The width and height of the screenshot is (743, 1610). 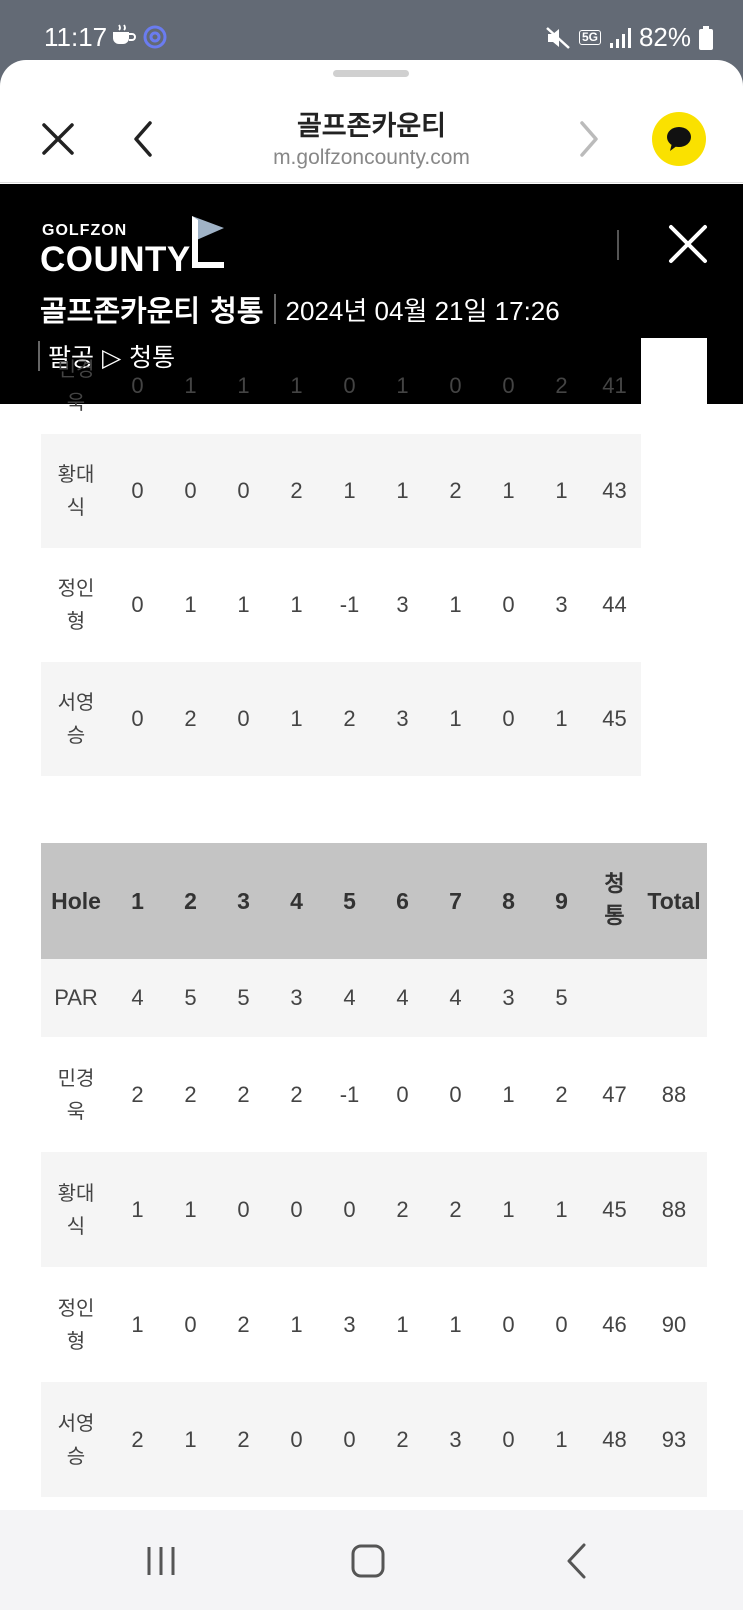 What do you see at coordinates (614, 1209) in the screenshot?
I see `subtotal-cell: 45` at bounding box center [614, 1209].